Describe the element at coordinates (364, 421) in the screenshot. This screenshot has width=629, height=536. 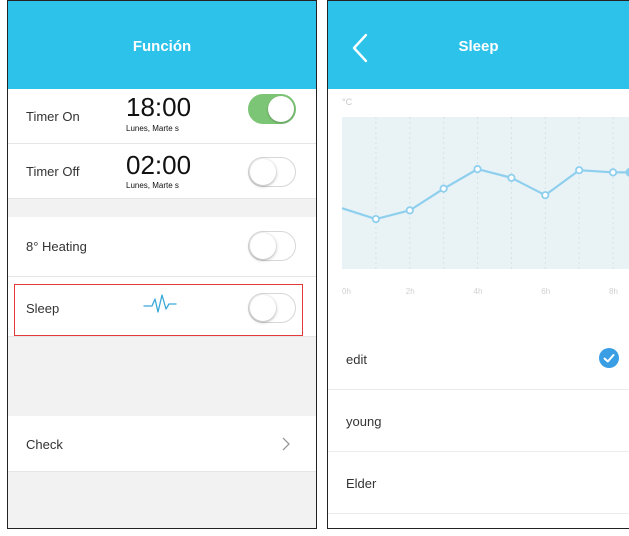
I see `mode-label-young: young` at that location.